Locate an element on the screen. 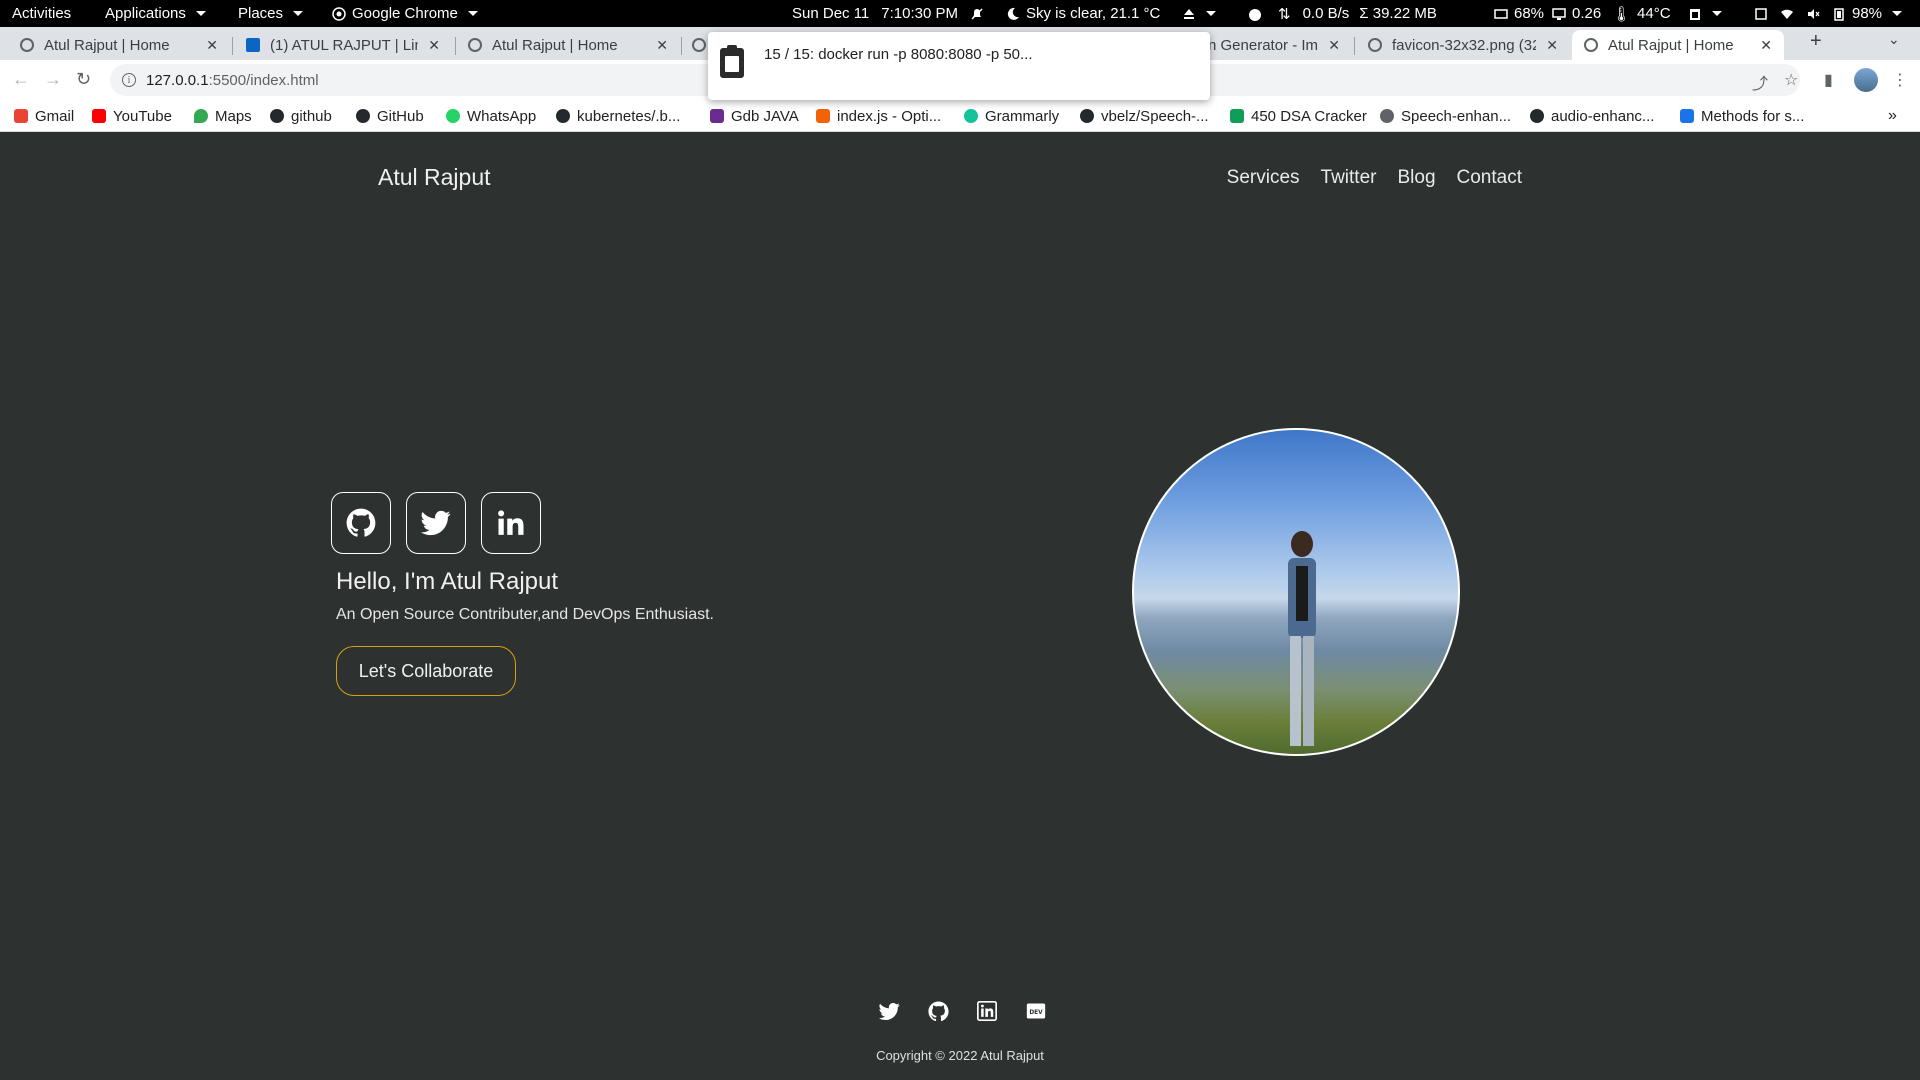 Image resolution: width=1920 pixels, height=1080 pixels. site-nav: Services Twitter Blog Contact is located at coordinates (1374, 178).